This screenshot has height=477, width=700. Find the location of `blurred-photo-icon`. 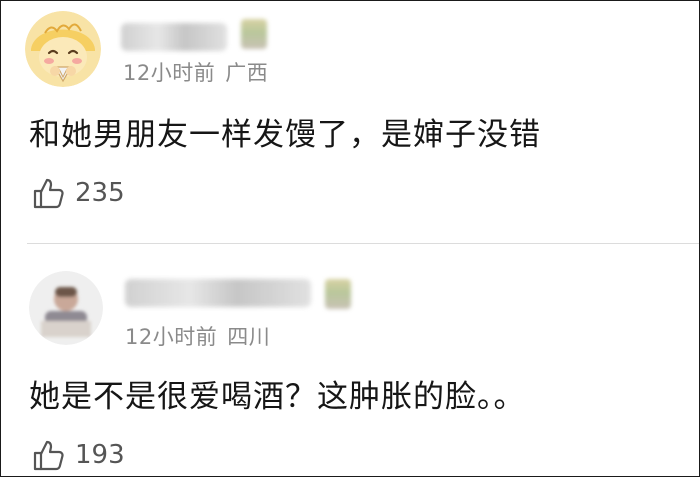

blurred-photo-icon is located at coordinates (66, 308).